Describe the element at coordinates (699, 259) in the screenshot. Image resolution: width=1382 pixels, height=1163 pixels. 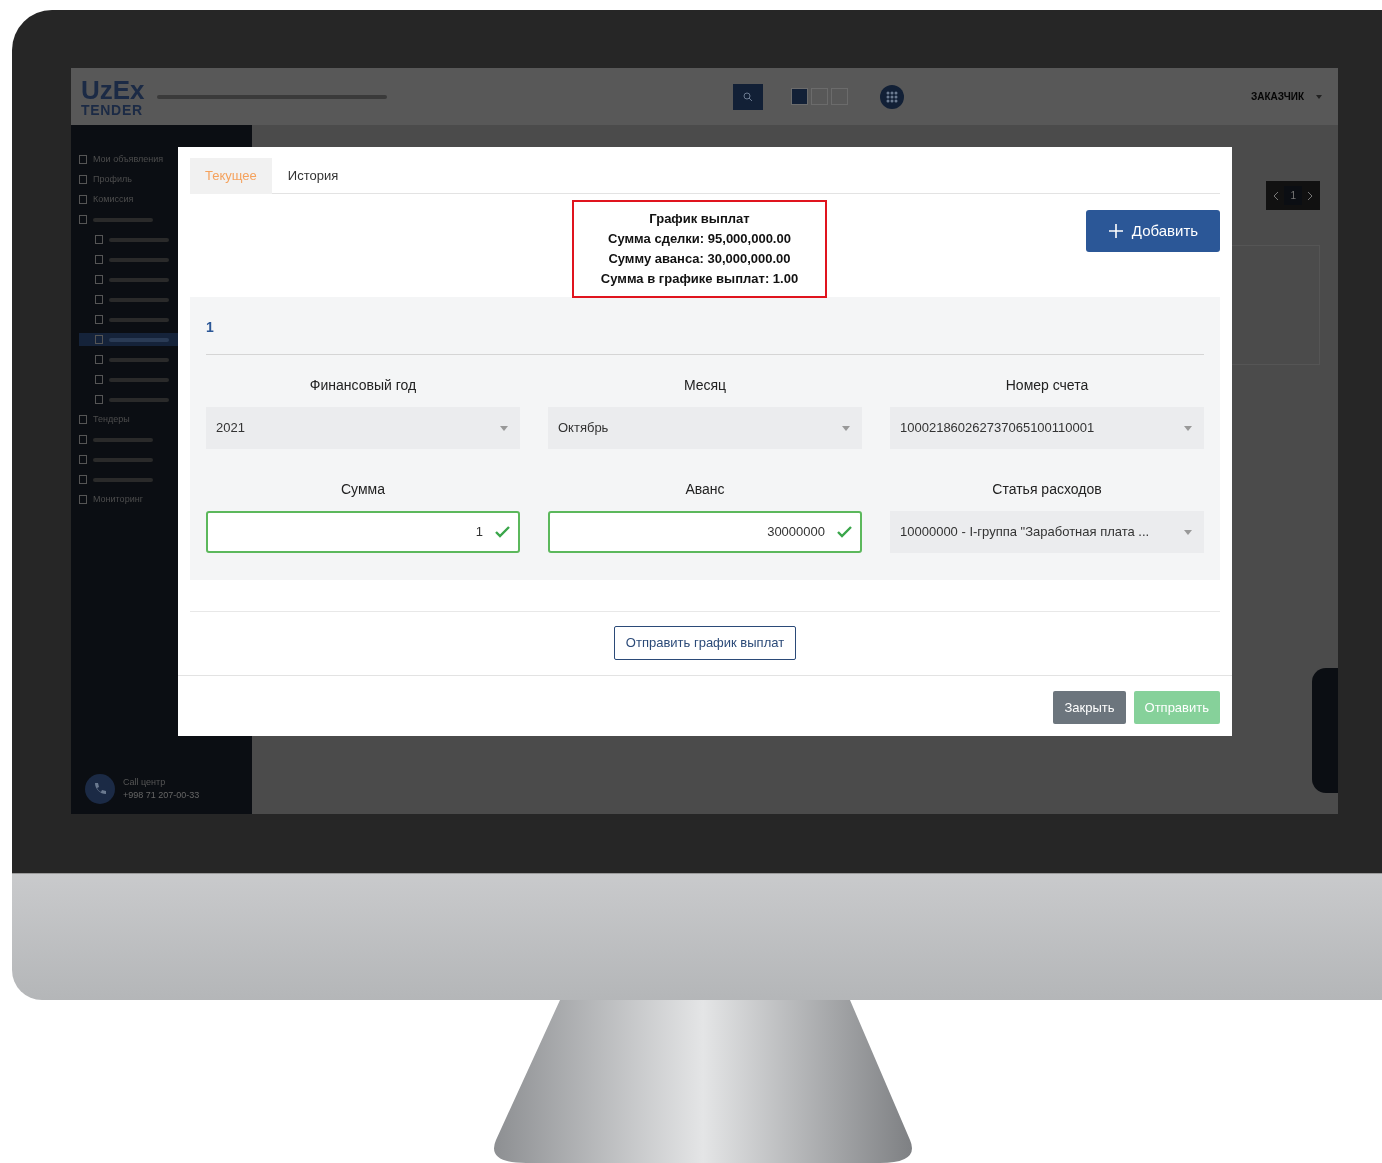
I see `summary-line: Сумму аванса: 30,000,000.00` at that location.